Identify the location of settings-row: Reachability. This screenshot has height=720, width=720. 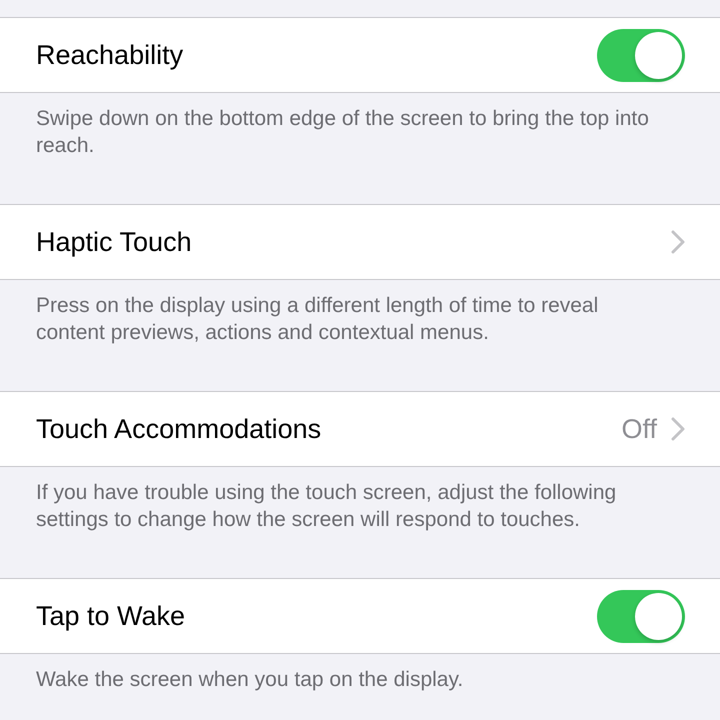
(360, 55).